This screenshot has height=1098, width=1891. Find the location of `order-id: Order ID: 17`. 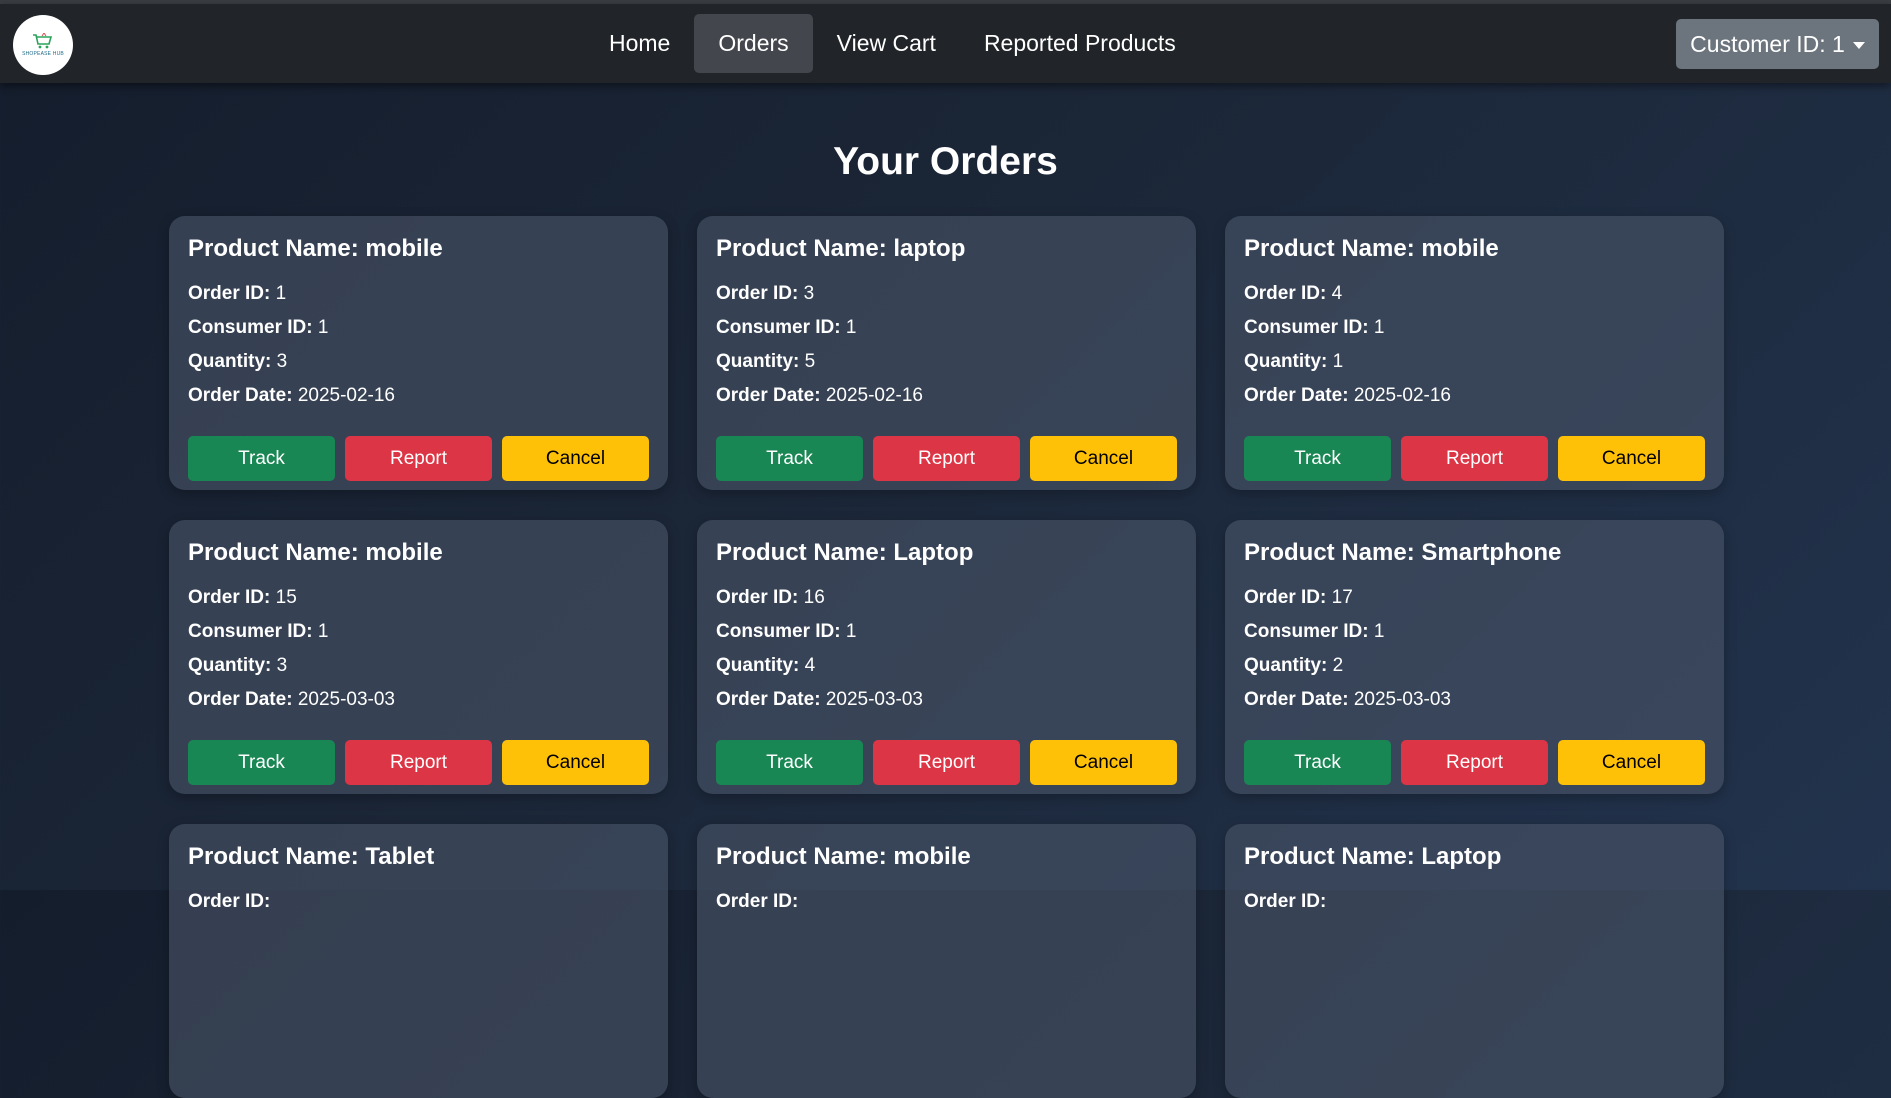

order-id: Order ID: 17 is located at coordinates (1298, 597).